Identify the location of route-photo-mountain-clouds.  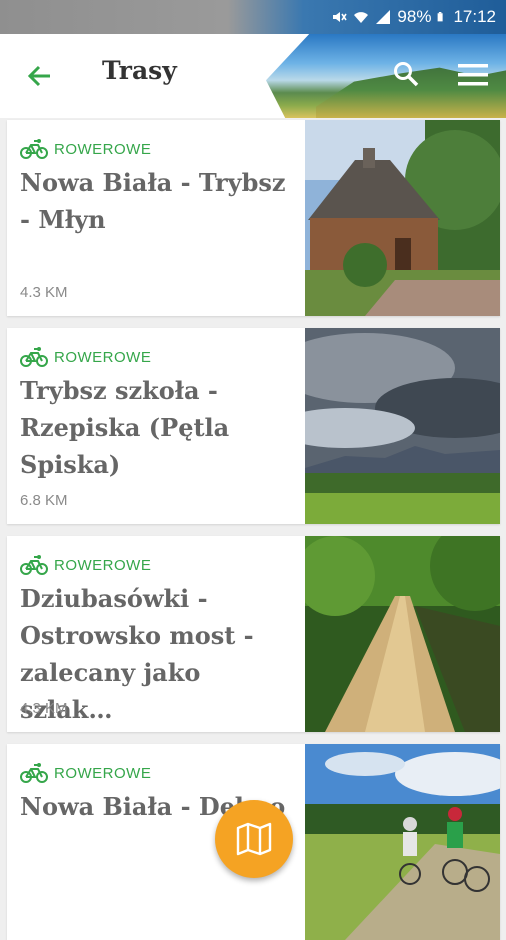
(402, 426).